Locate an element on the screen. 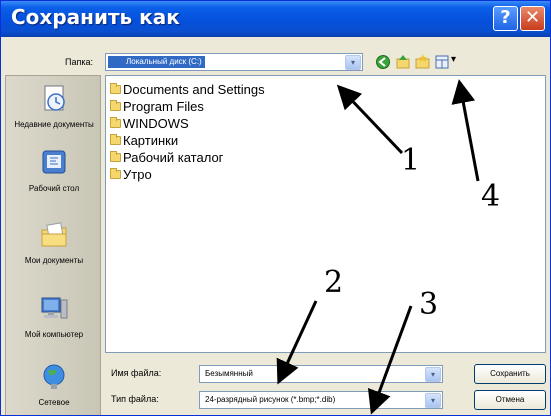 The image size is (551, 416). place-label: Мой компьютер is located at coordinates (54, 334).